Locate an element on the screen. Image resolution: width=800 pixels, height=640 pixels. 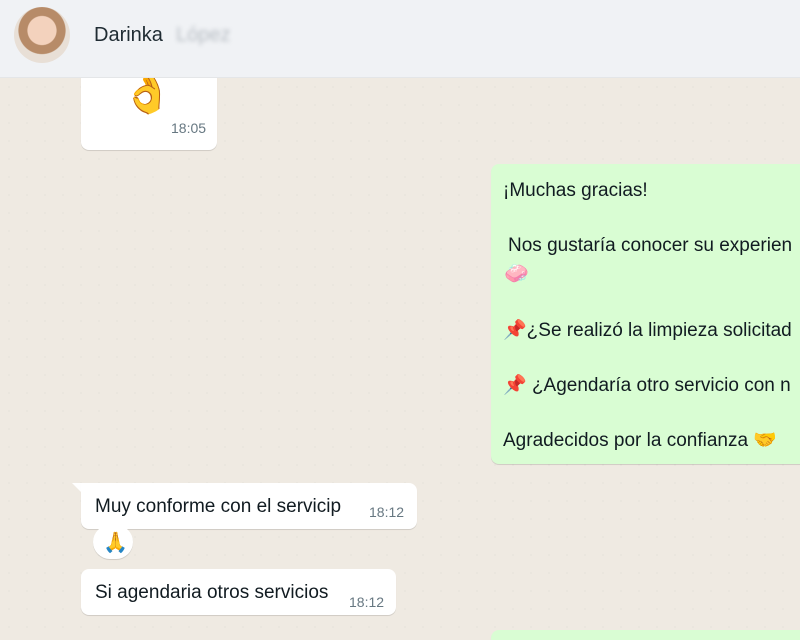
chat-header: Darinka López is located at coordinates (400, 39).